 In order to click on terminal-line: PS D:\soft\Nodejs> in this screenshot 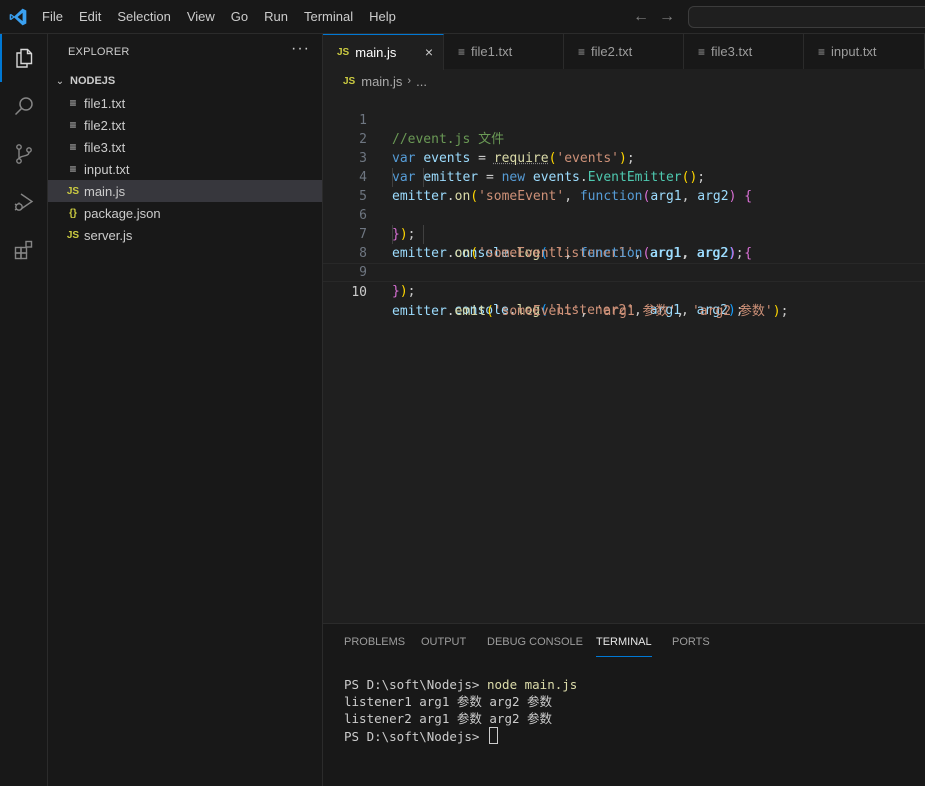, I will do `click(460, 735)`.